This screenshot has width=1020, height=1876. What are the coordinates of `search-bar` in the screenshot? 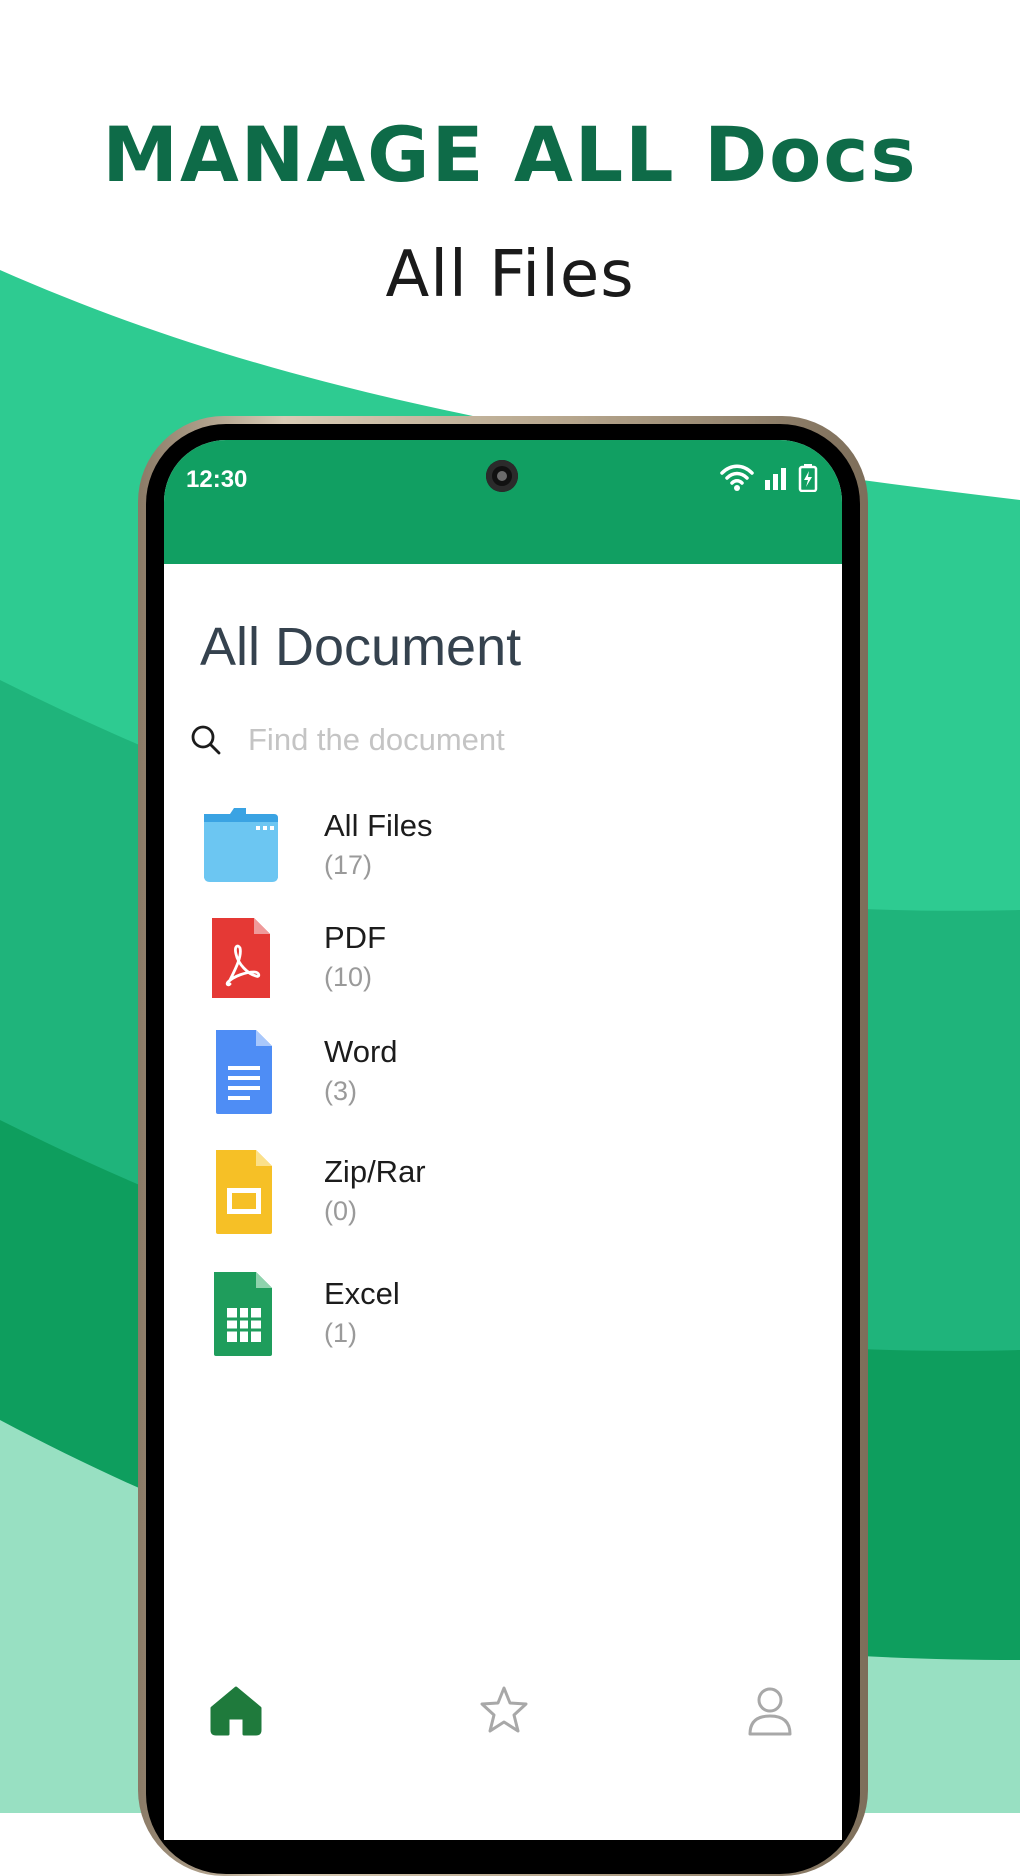 It's located at (500, 741).